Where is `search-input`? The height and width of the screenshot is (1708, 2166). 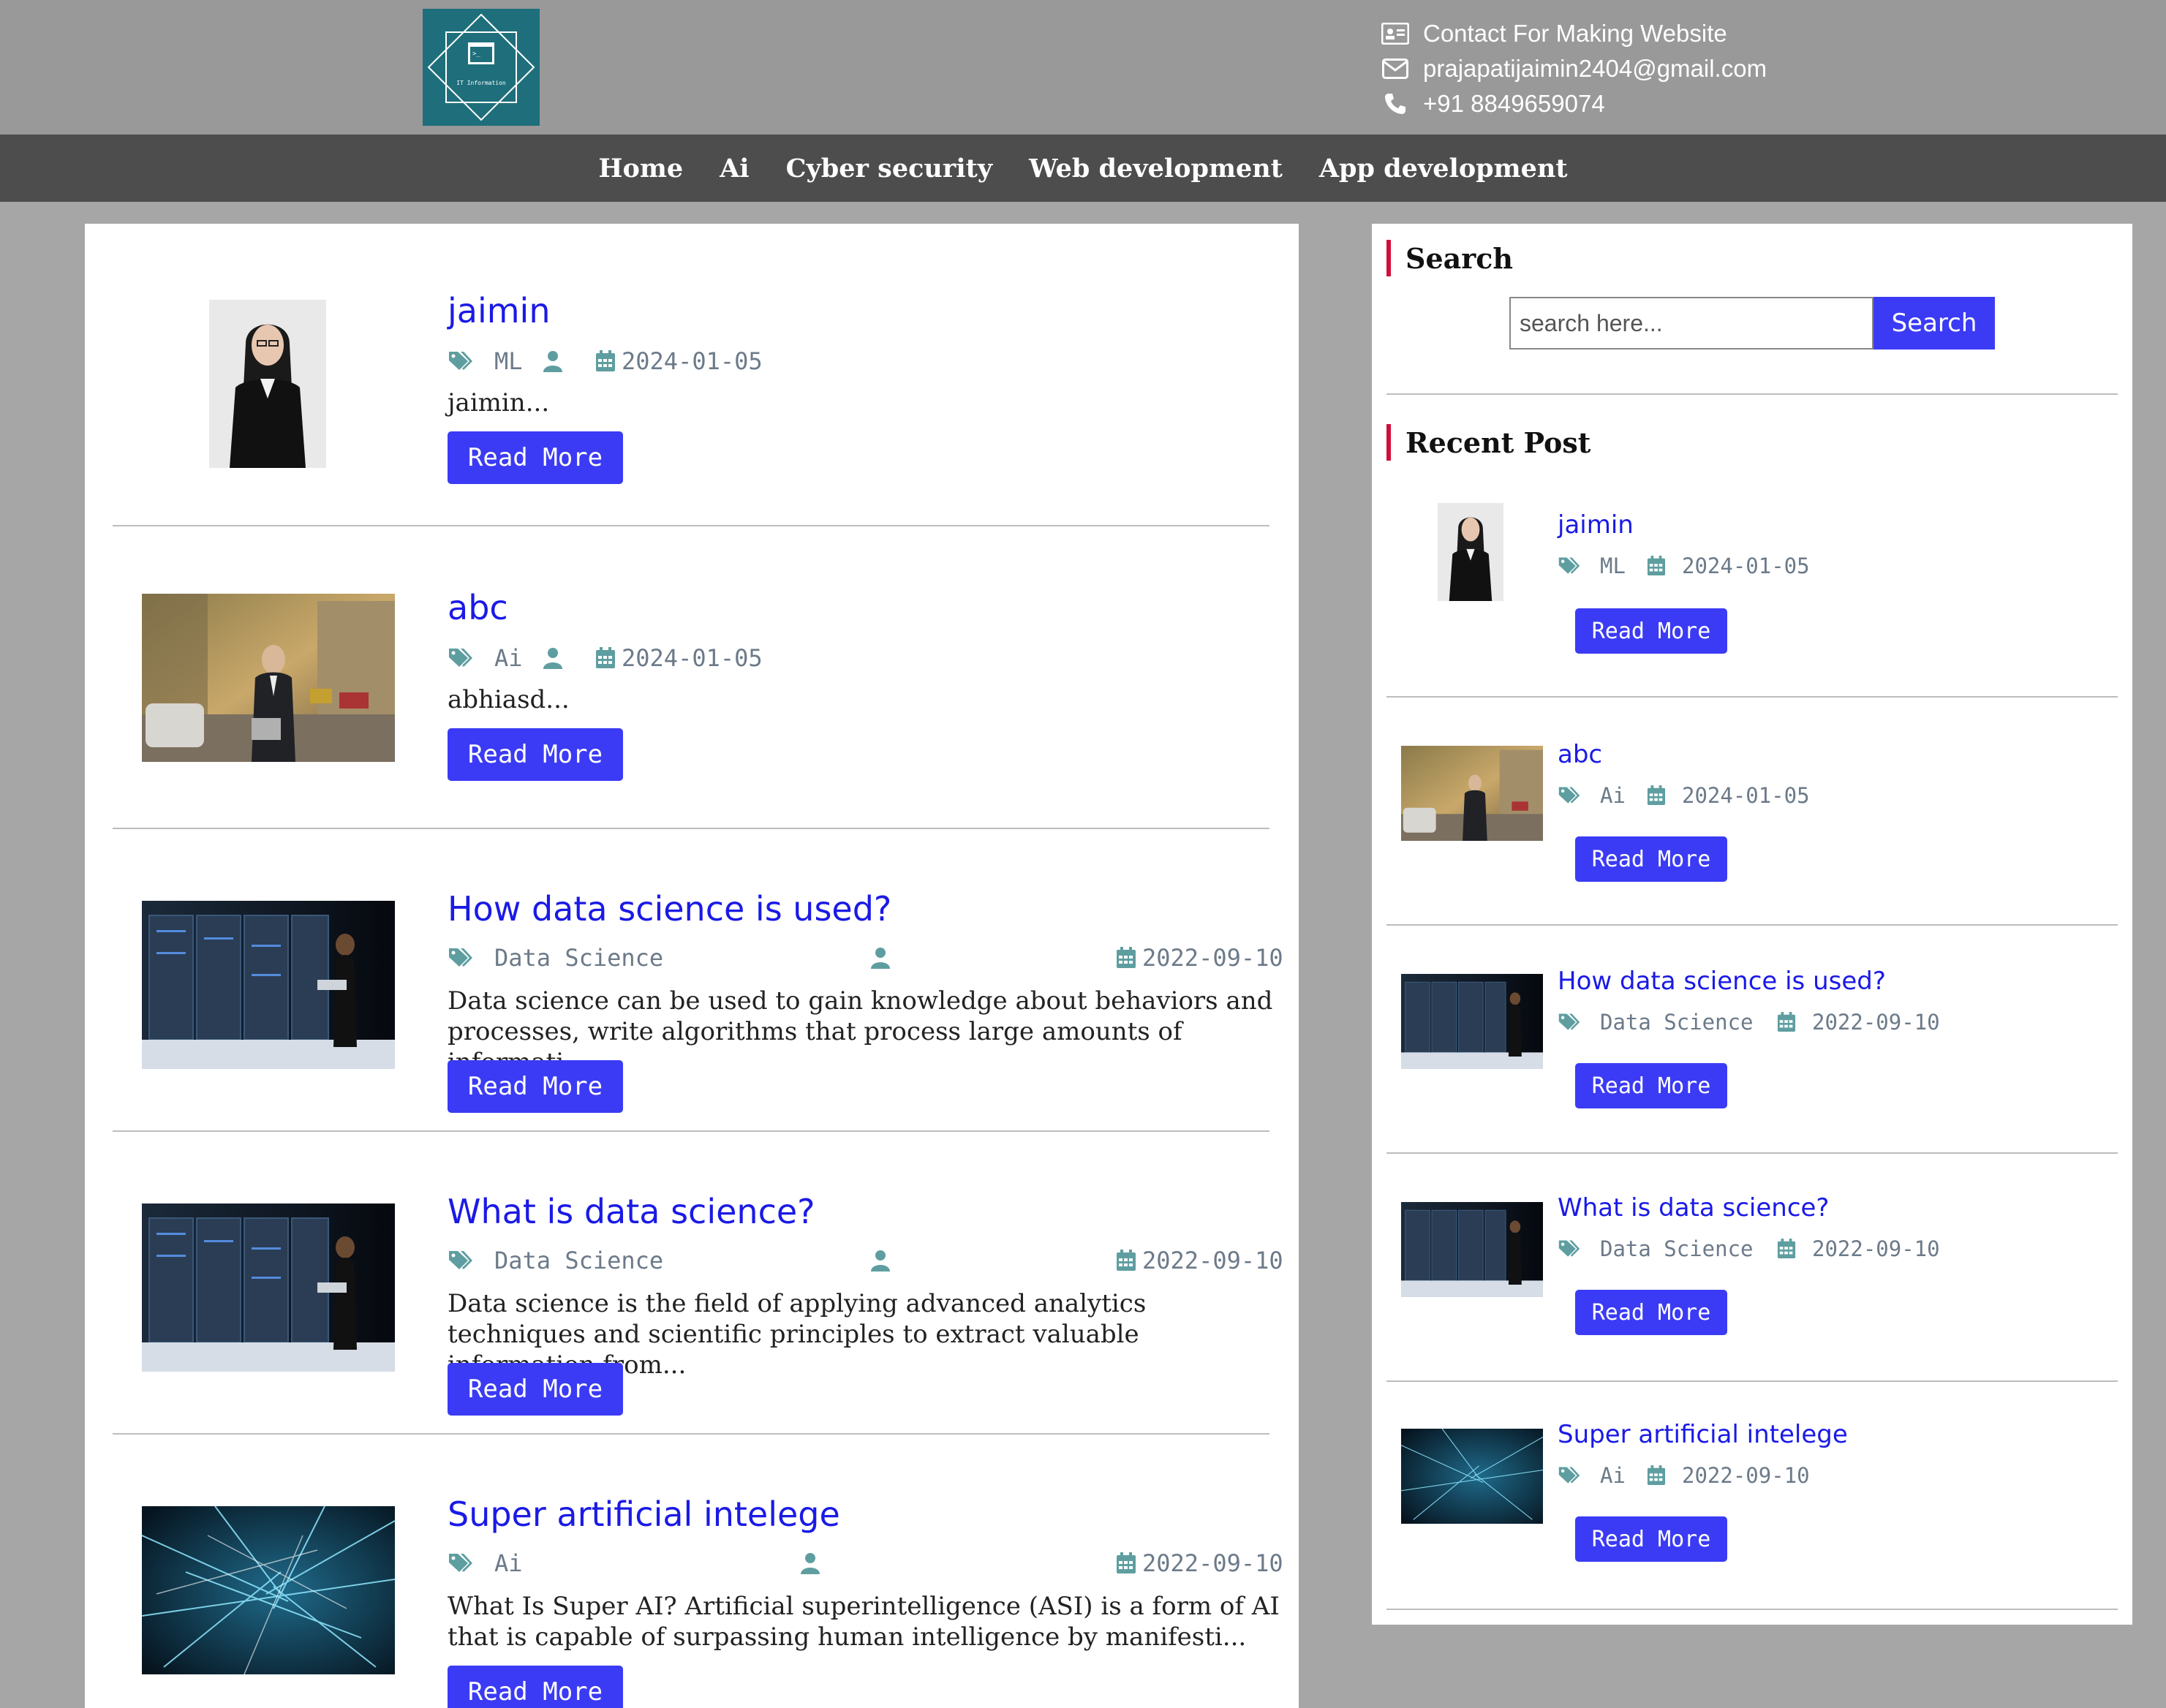
search-input is located at coordinates (1691, 323).